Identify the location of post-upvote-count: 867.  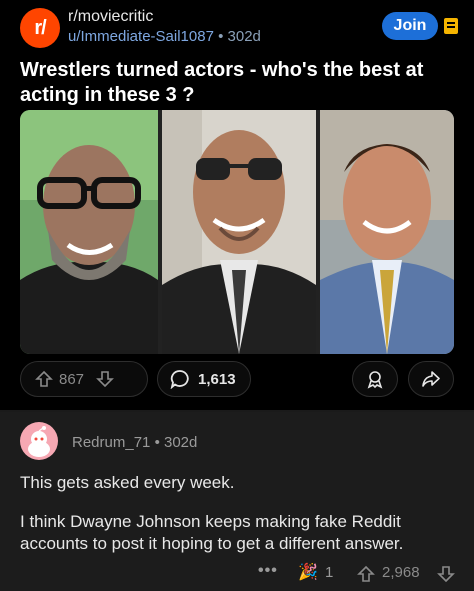
(72, 379).